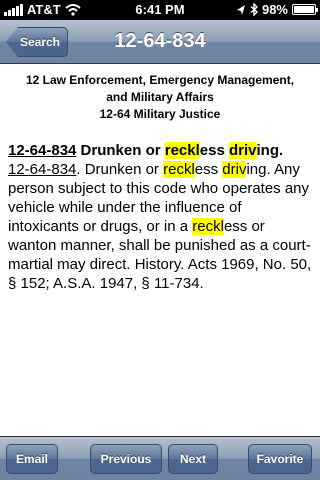  I want to click on battery-fill, so click(304, 9).